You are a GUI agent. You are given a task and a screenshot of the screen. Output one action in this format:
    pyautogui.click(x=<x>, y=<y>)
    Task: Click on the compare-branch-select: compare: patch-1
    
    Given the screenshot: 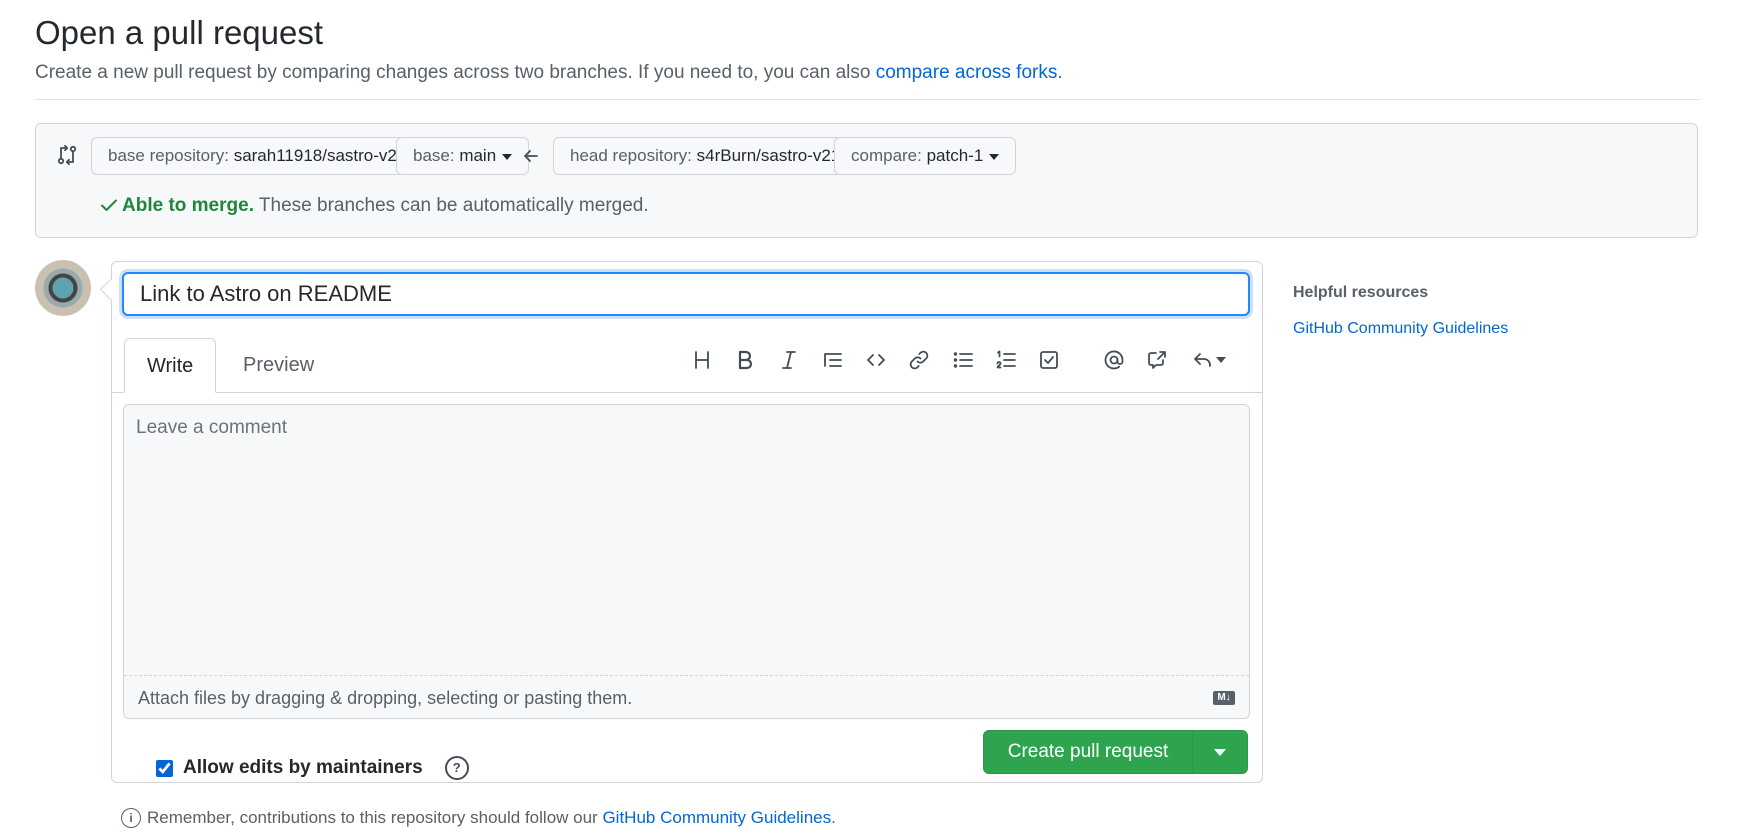 What is the action you would take?
    pyautogui.click(x=925, y=156)
    